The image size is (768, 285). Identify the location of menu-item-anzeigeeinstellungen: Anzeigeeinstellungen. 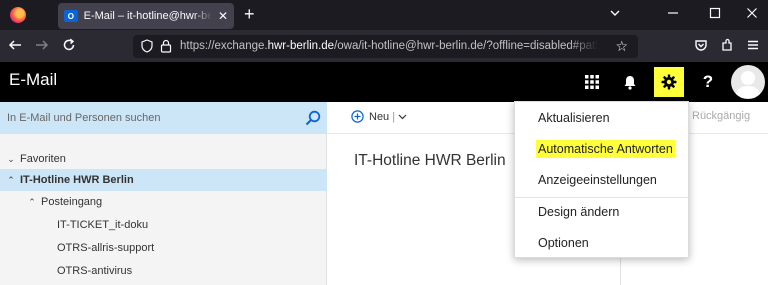
(597, 180).